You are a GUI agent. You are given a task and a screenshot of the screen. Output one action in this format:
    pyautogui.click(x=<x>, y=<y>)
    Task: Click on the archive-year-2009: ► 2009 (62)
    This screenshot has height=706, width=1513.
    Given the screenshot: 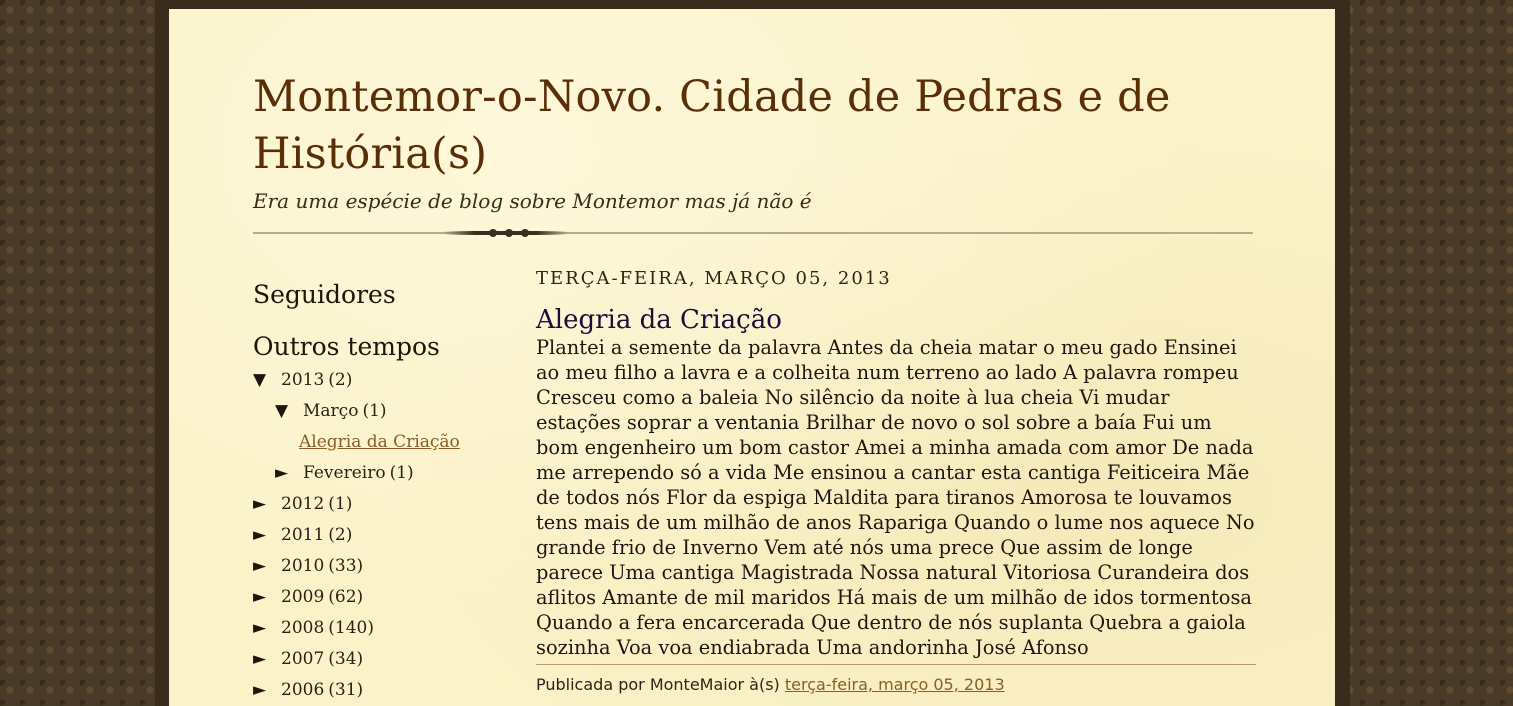 What is the action you would take?
    pyautogui.click(x=378, y=597)
    